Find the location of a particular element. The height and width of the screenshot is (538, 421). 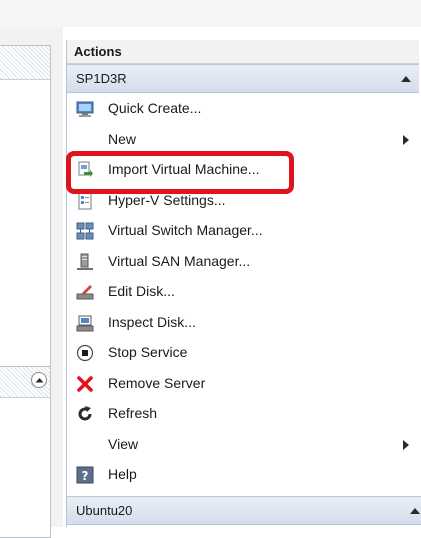

virtual-machines-panel is located at coordinates (25, 216).